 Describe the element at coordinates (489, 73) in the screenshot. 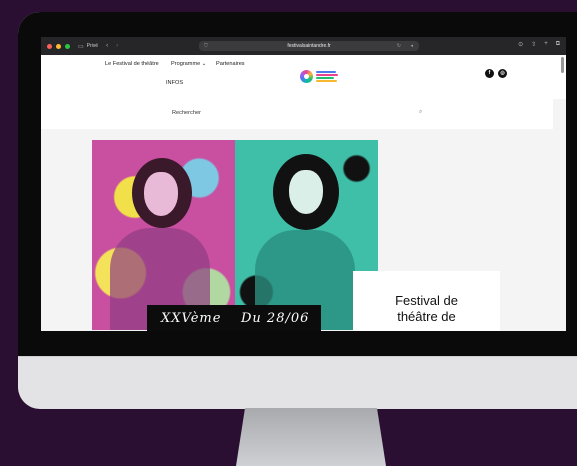

I see `facebook-icon: f` at that location.